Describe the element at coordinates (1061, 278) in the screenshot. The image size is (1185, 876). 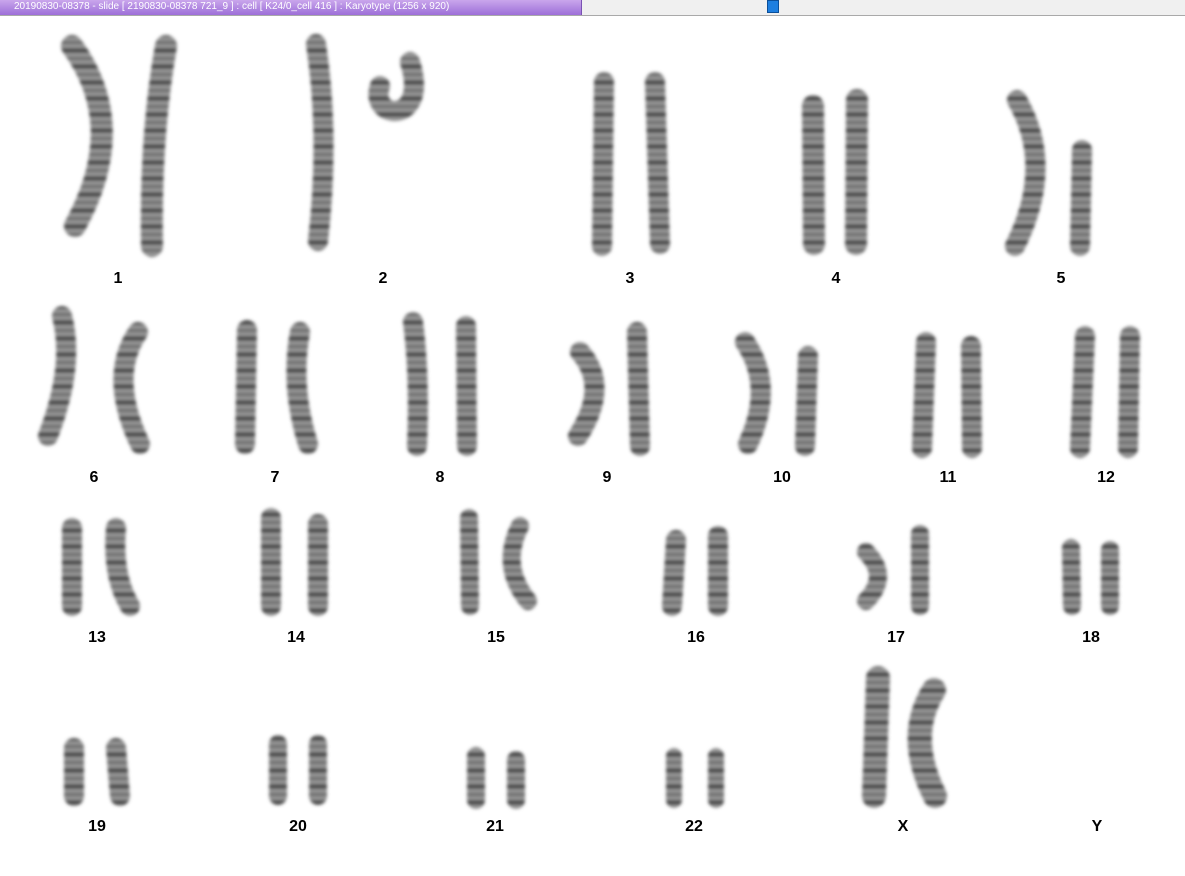
I see `chromosome-label-5: 5` at that location.